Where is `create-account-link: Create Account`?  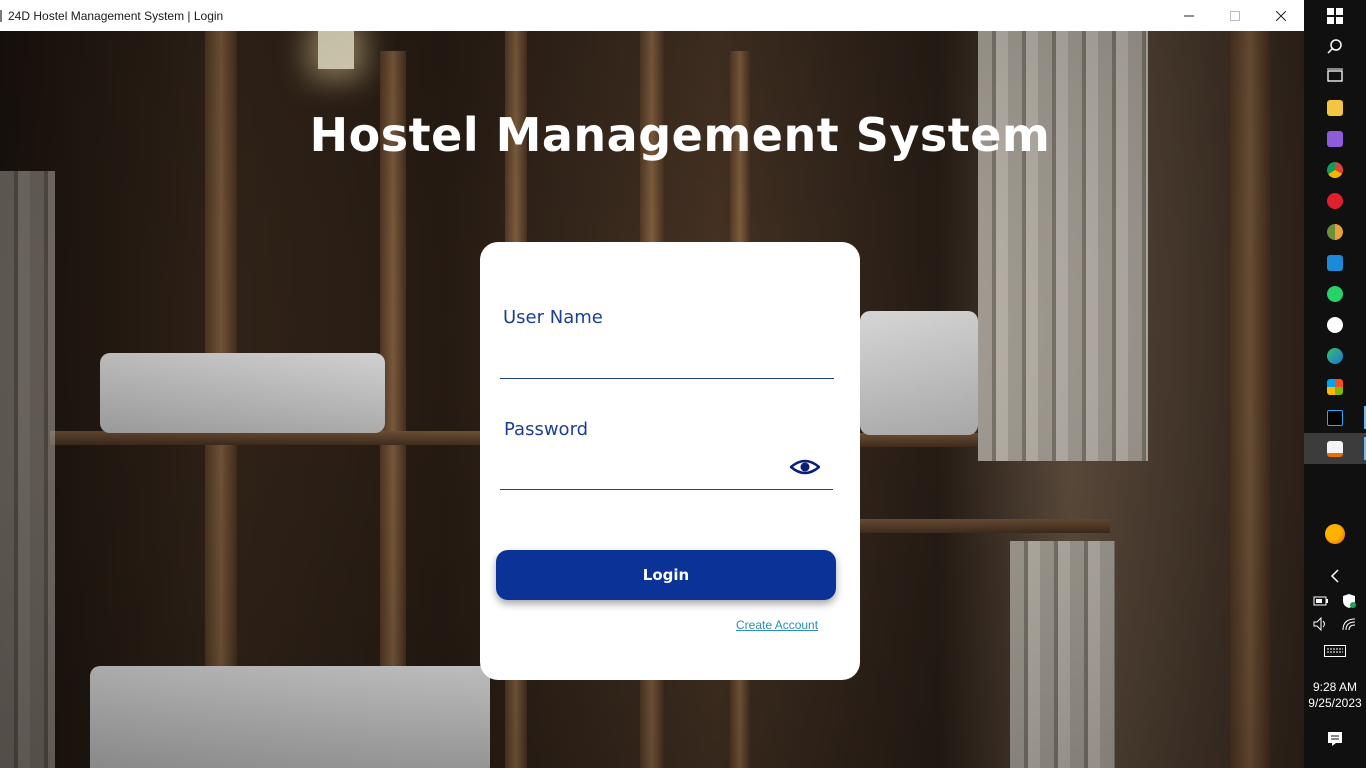
create-account-link: Create Account is located at coordinates (777, 625).